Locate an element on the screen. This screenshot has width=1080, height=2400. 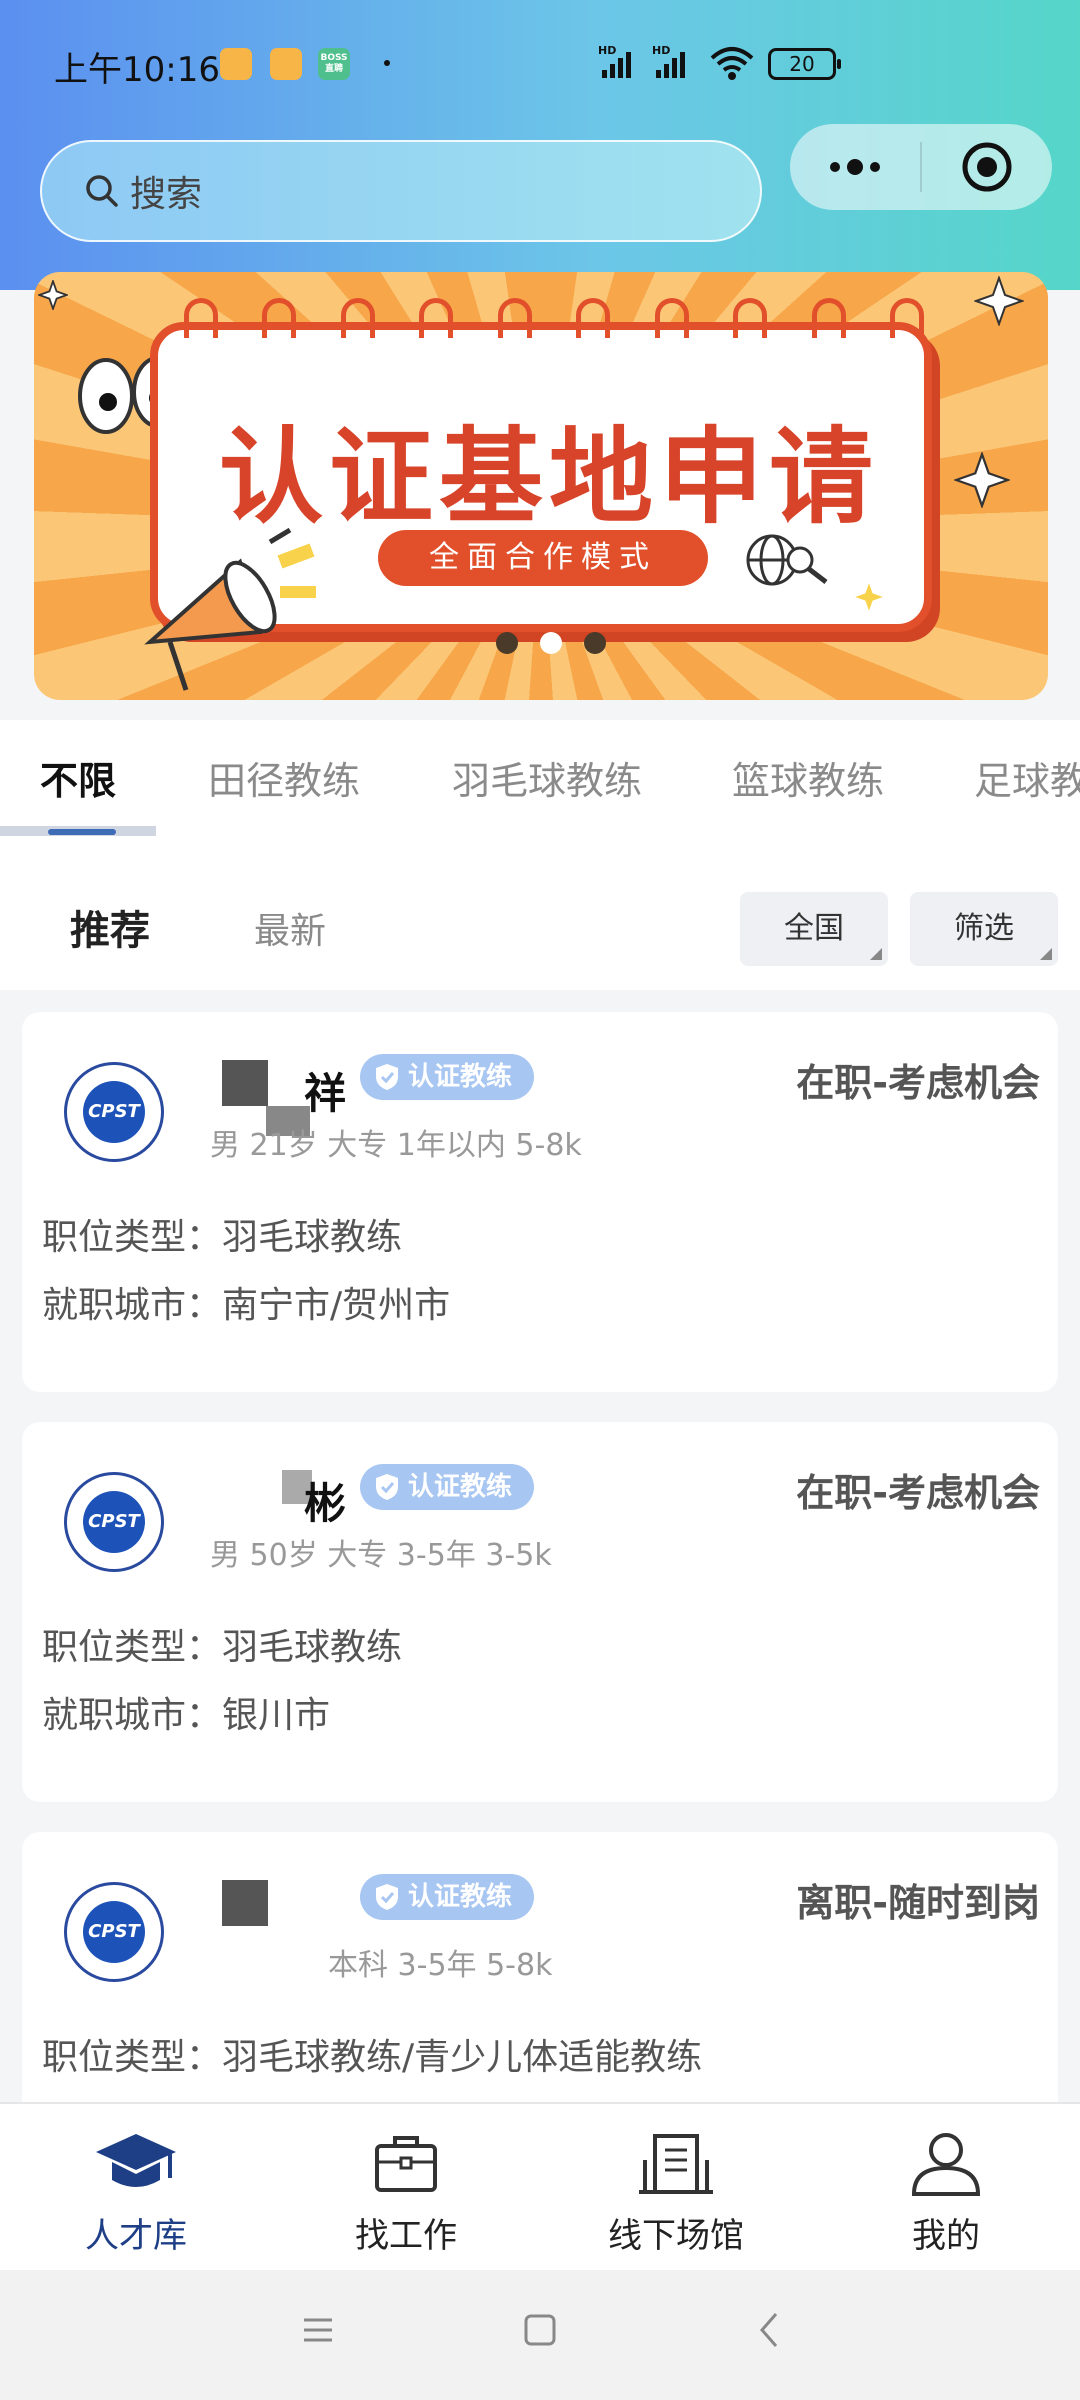
sort-recommend: 推荐 is located at coordinates (110, 927).